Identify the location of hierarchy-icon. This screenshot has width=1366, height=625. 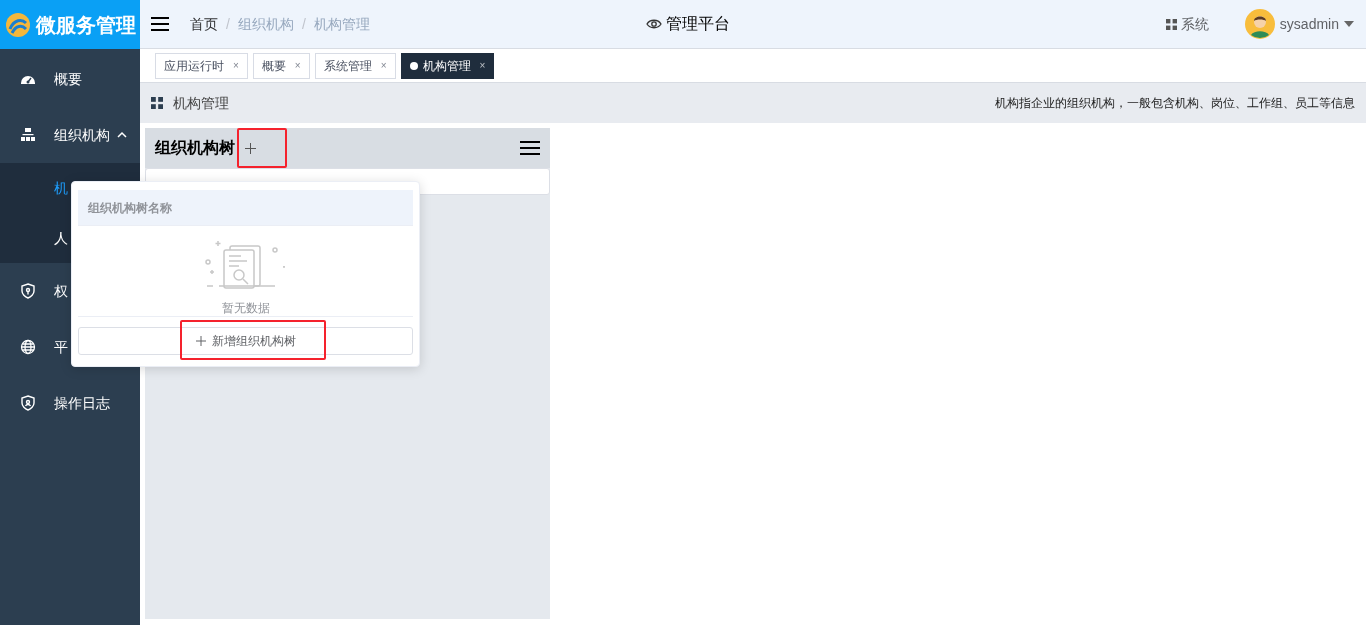
(28, 135).